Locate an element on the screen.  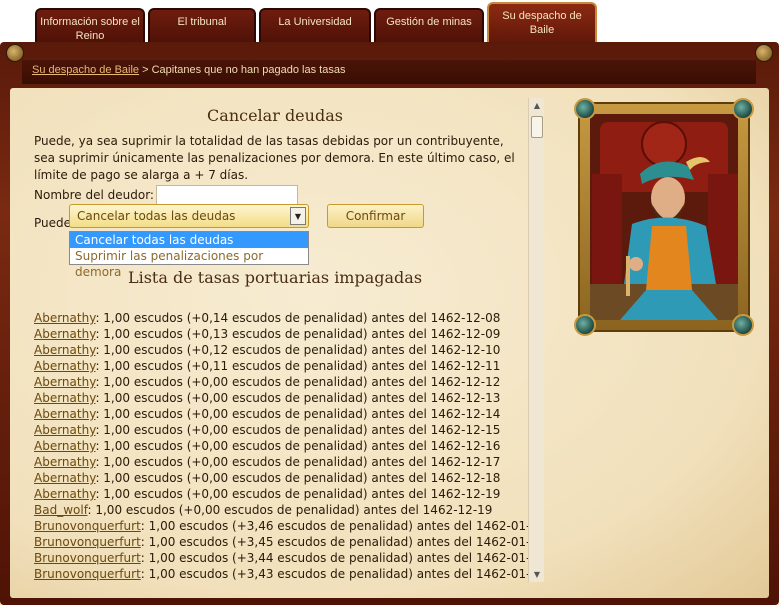
chevron-down-icon: ▼ is located at coordinates (298, 216).